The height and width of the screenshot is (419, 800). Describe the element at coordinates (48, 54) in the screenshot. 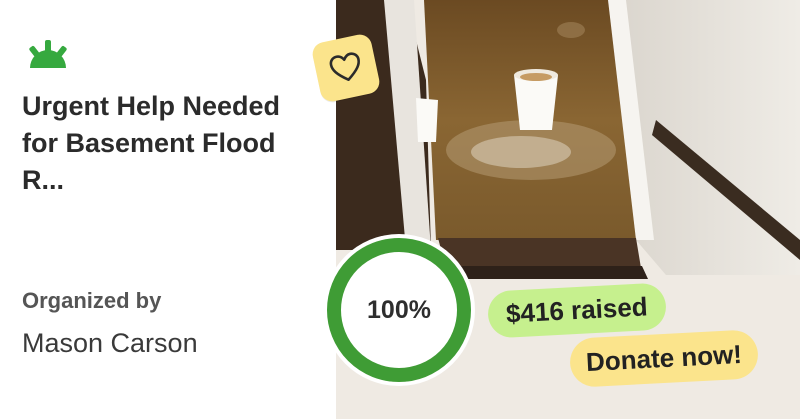

I see `sprout-logo-icon` at that location.